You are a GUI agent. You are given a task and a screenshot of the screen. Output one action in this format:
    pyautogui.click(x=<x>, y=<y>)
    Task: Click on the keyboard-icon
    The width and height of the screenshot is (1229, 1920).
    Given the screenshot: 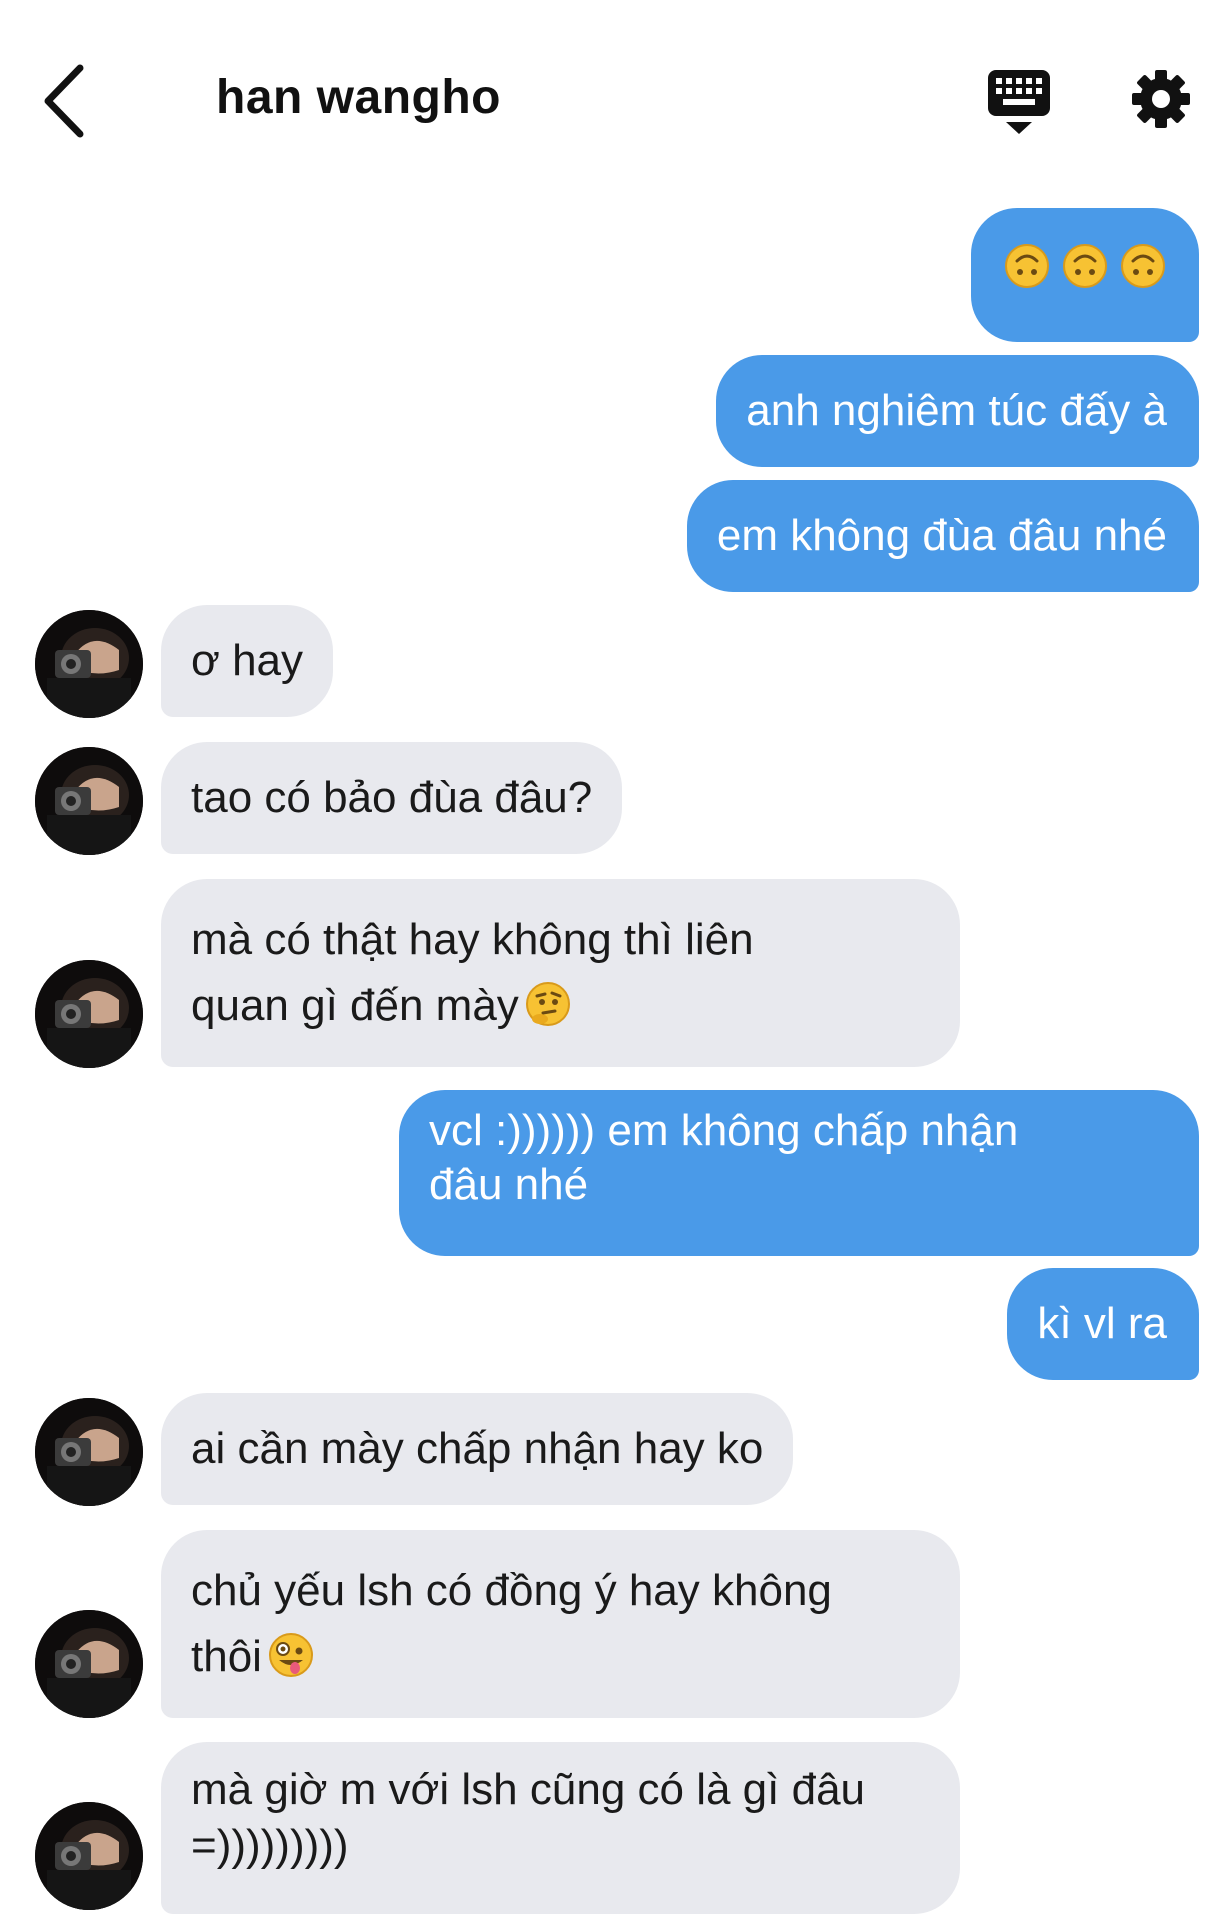 What is the action you would take?
    pyautogui.click(x=1019, y=102)
    